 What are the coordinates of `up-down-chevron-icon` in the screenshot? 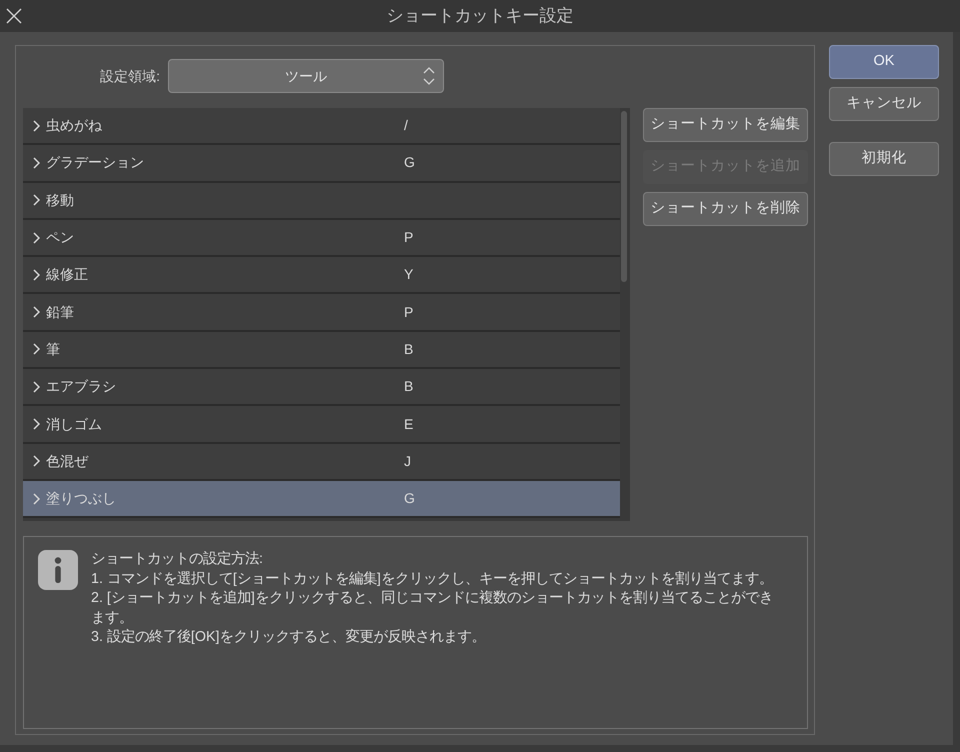 It's located at (429, 76).